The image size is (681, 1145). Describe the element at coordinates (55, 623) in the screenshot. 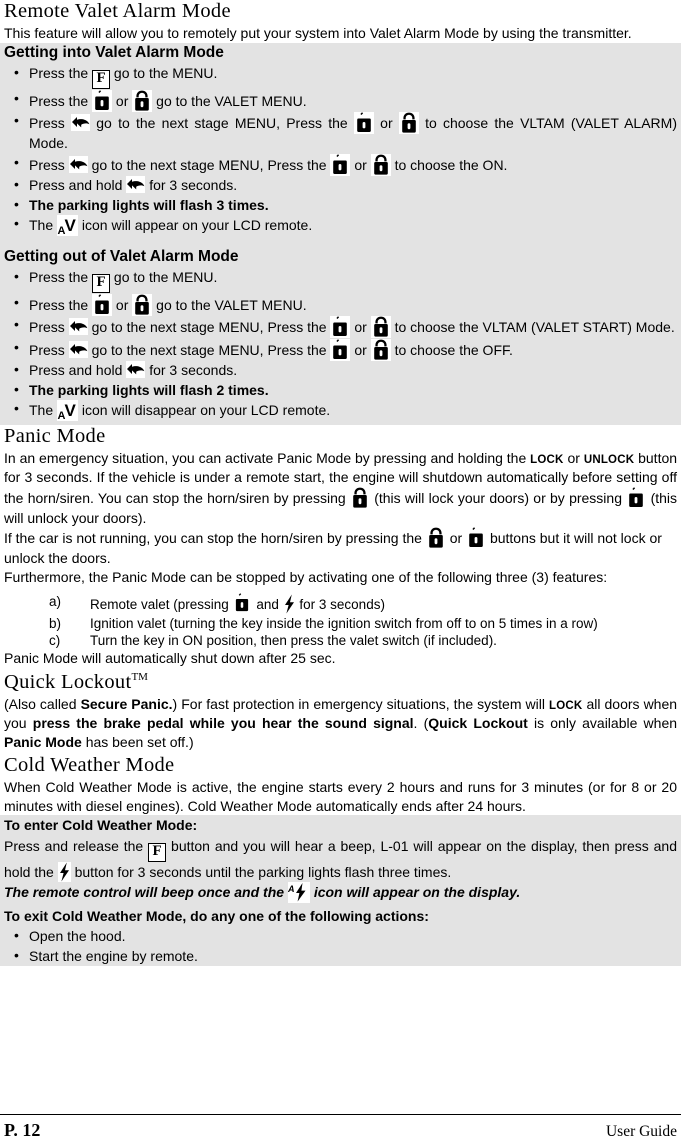

I see `list-marker: b)` at that location.